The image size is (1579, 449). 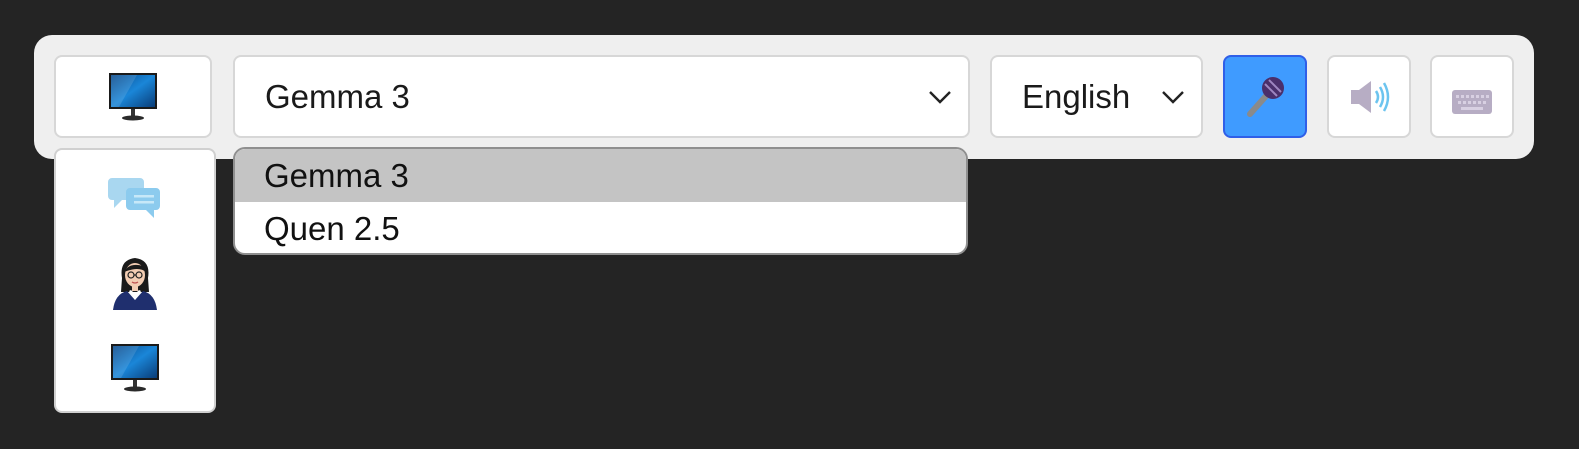 I want to click on model-dropdown-menu: Gemma 3 Quen 2.5, so click(x=600, y=201).